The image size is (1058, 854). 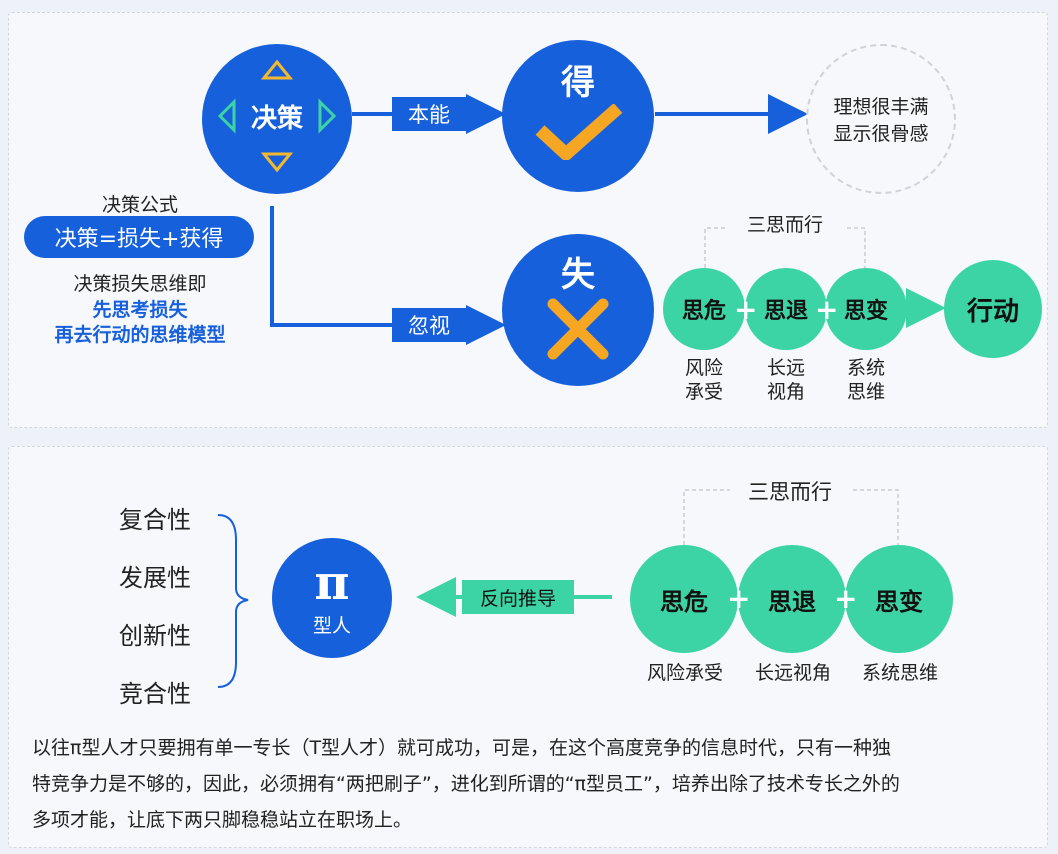 What do you see at coordinates (704, 380) in the screenshot?
I see `sub-risk: 风险 承受` at bounding box center [704, 380].